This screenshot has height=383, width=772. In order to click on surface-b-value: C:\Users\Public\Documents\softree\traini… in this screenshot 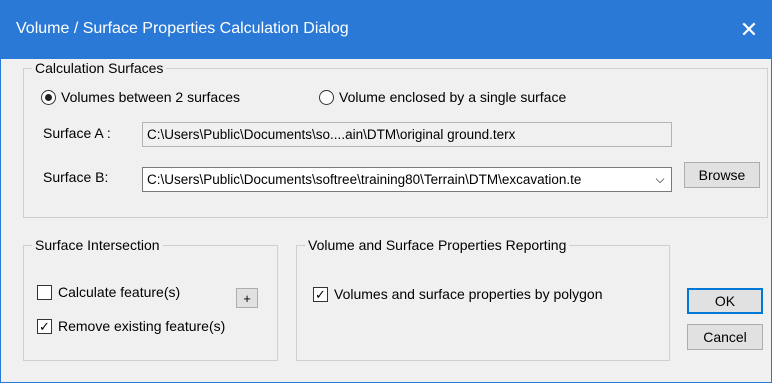, I will do `click(364, 179)`.